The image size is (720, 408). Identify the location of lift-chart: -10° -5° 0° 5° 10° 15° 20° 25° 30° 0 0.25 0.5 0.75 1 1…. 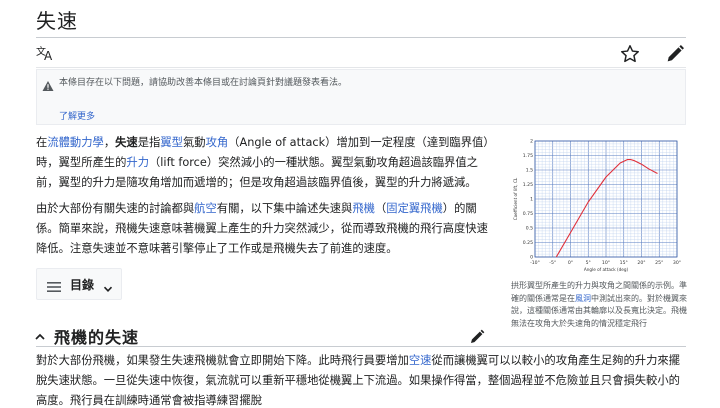
(597, 205).